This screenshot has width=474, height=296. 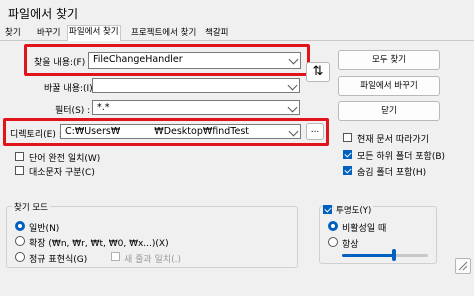 I want to click on transparency-inactive-label: 비활성일 때, so click(x=364, y=229).